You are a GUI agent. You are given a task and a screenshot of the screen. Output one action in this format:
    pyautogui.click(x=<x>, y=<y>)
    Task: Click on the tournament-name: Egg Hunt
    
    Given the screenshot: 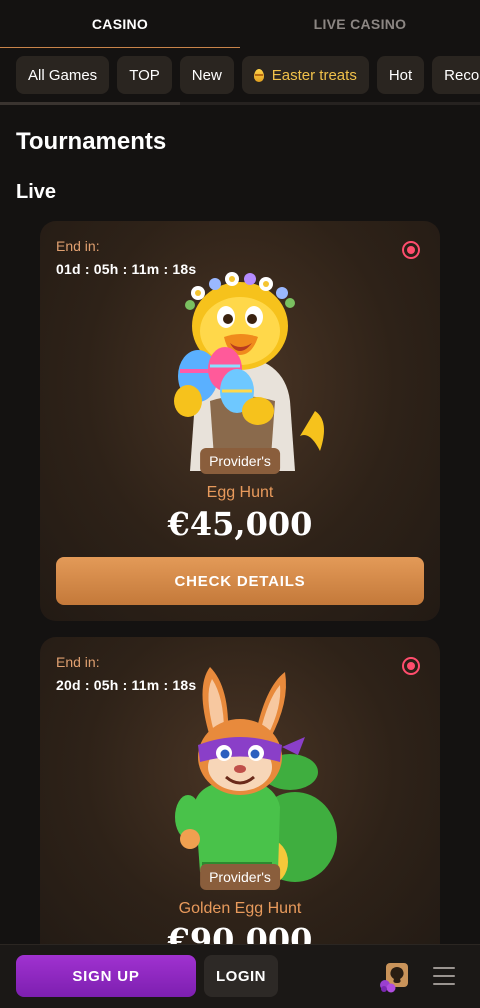 What is the action you would take?
    pyautogui.click(x=240, y=492)
    